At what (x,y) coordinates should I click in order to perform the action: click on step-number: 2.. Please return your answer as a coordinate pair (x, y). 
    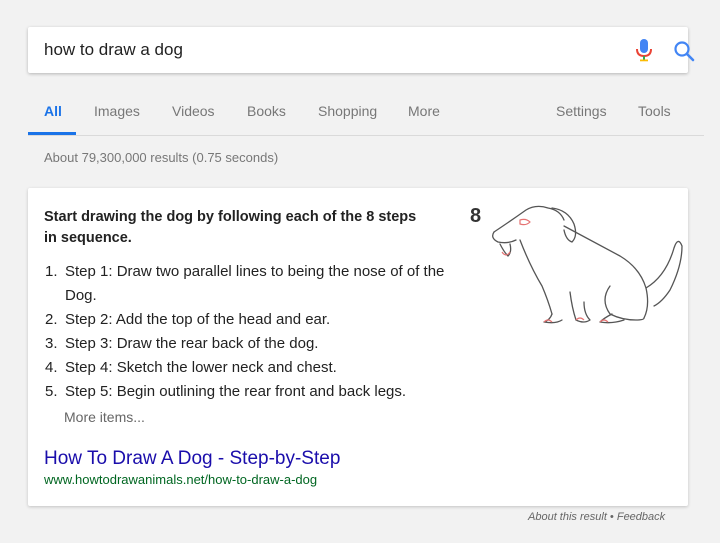
    Looking at the image, I should click on (51, 319).